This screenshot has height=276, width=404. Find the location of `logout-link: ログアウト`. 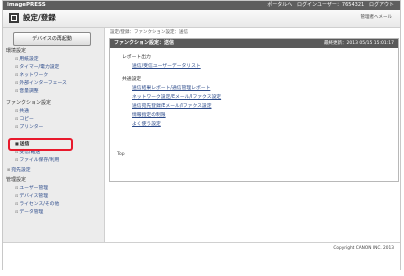

logout-link: ログアウト is located at coordinates (381, 5).